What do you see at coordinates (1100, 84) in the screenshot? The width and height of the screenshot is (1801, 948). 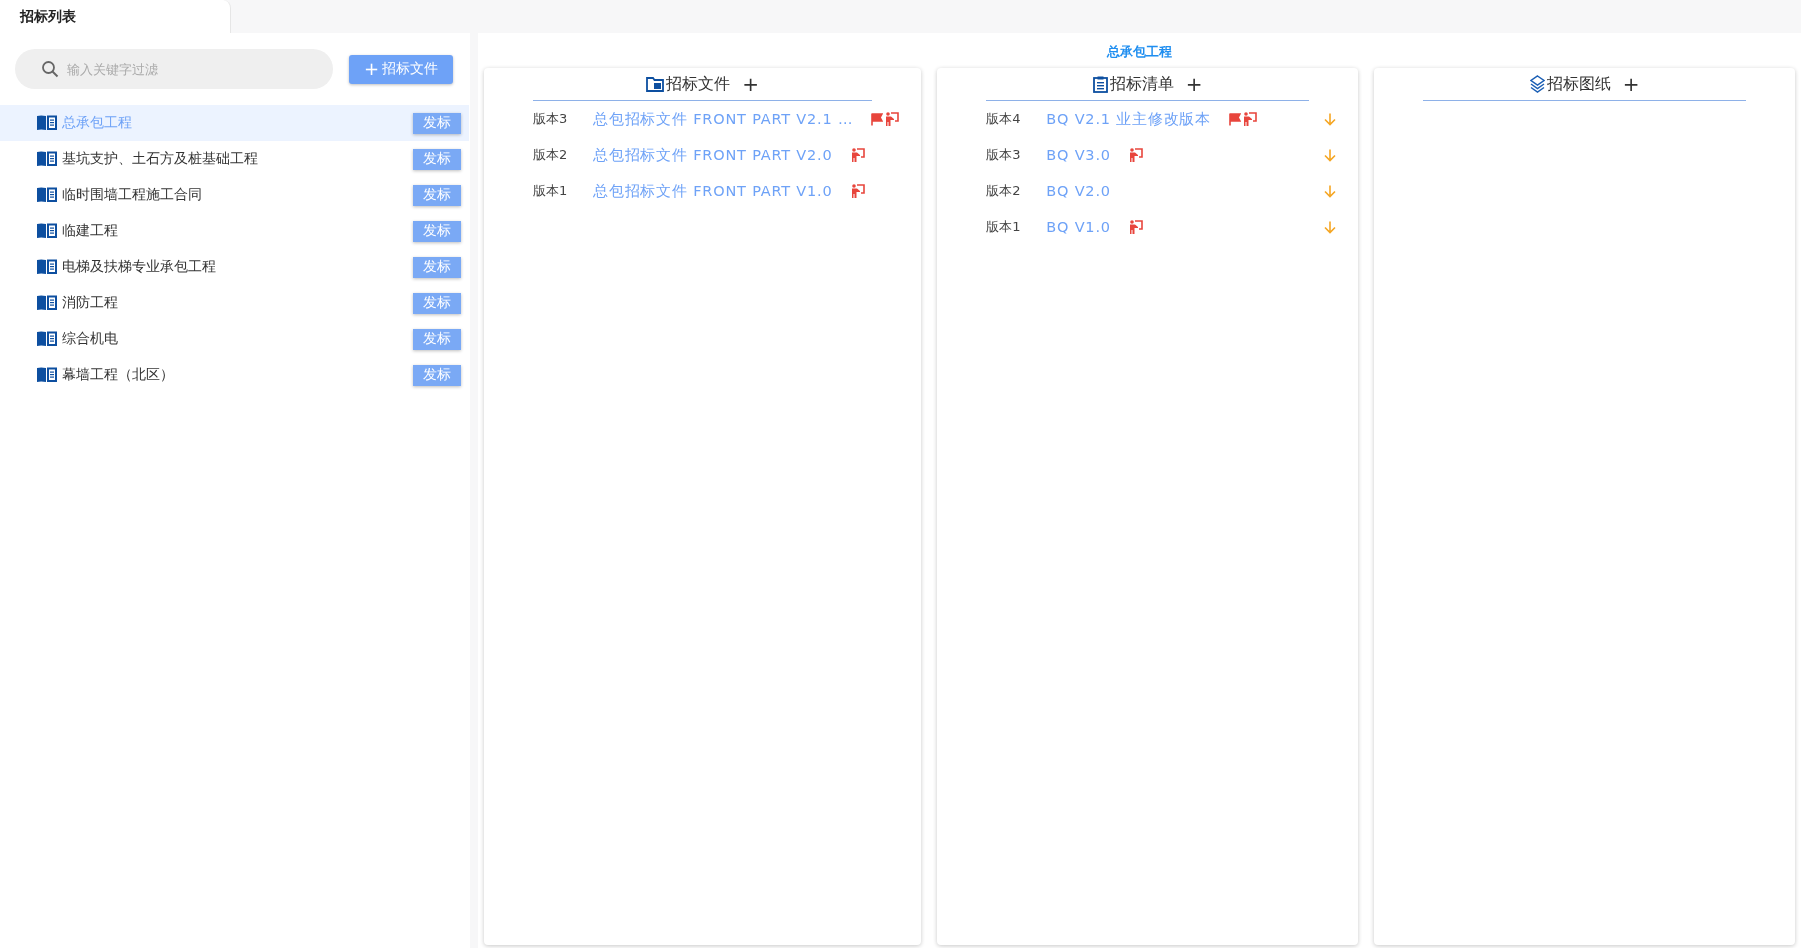 I see `clipboard-icon` at bounding box center [1100, 84].